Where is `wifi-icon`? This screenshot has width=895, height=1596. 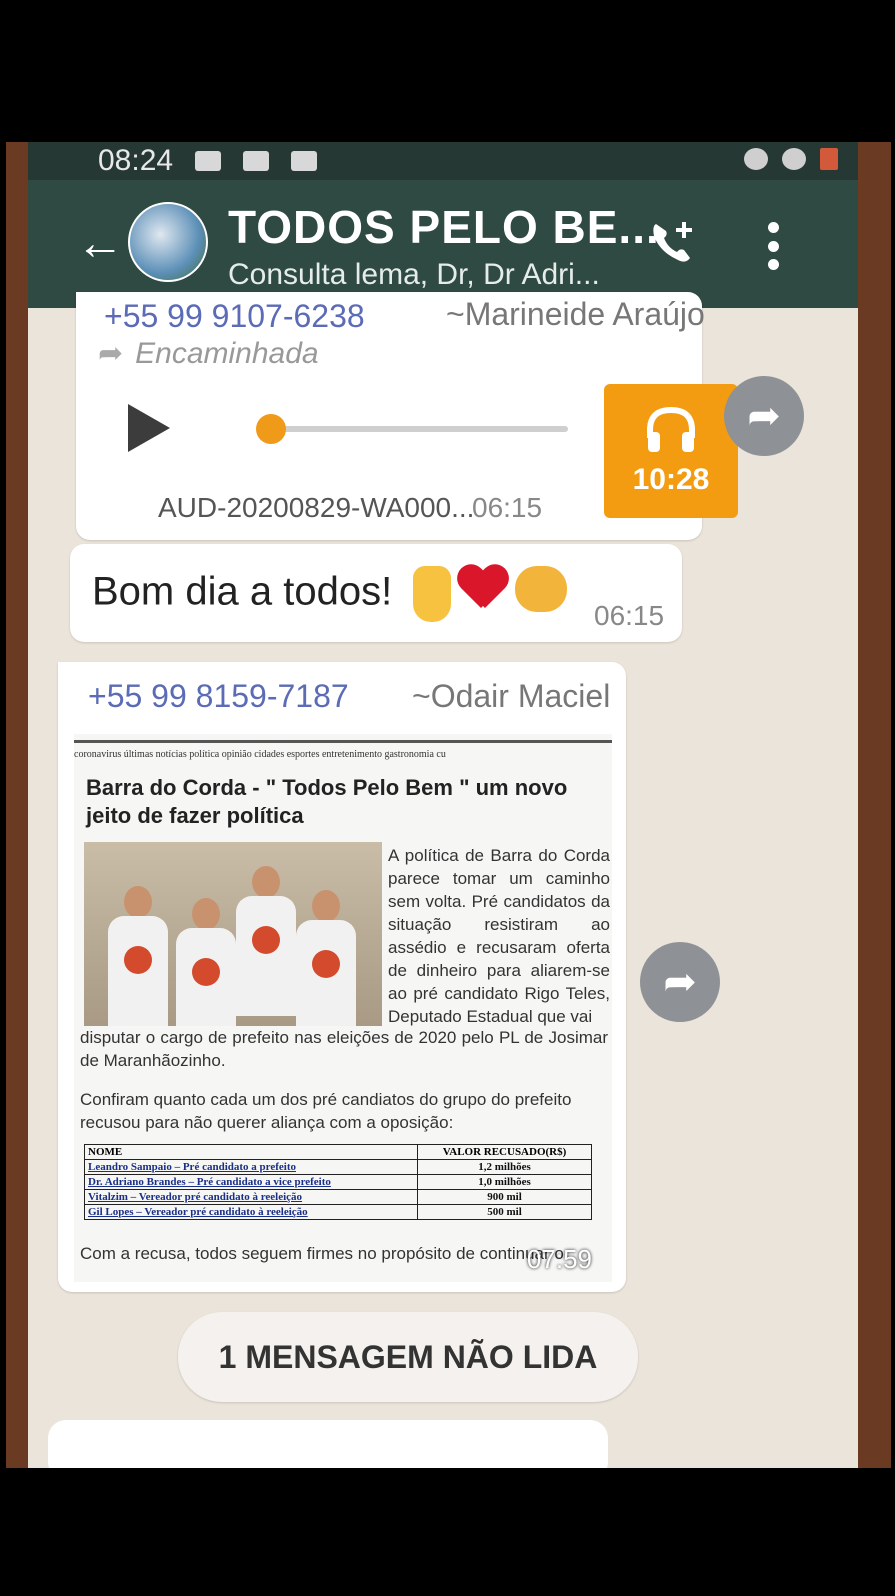 wifi-icon is located at coordinates (794, 159).